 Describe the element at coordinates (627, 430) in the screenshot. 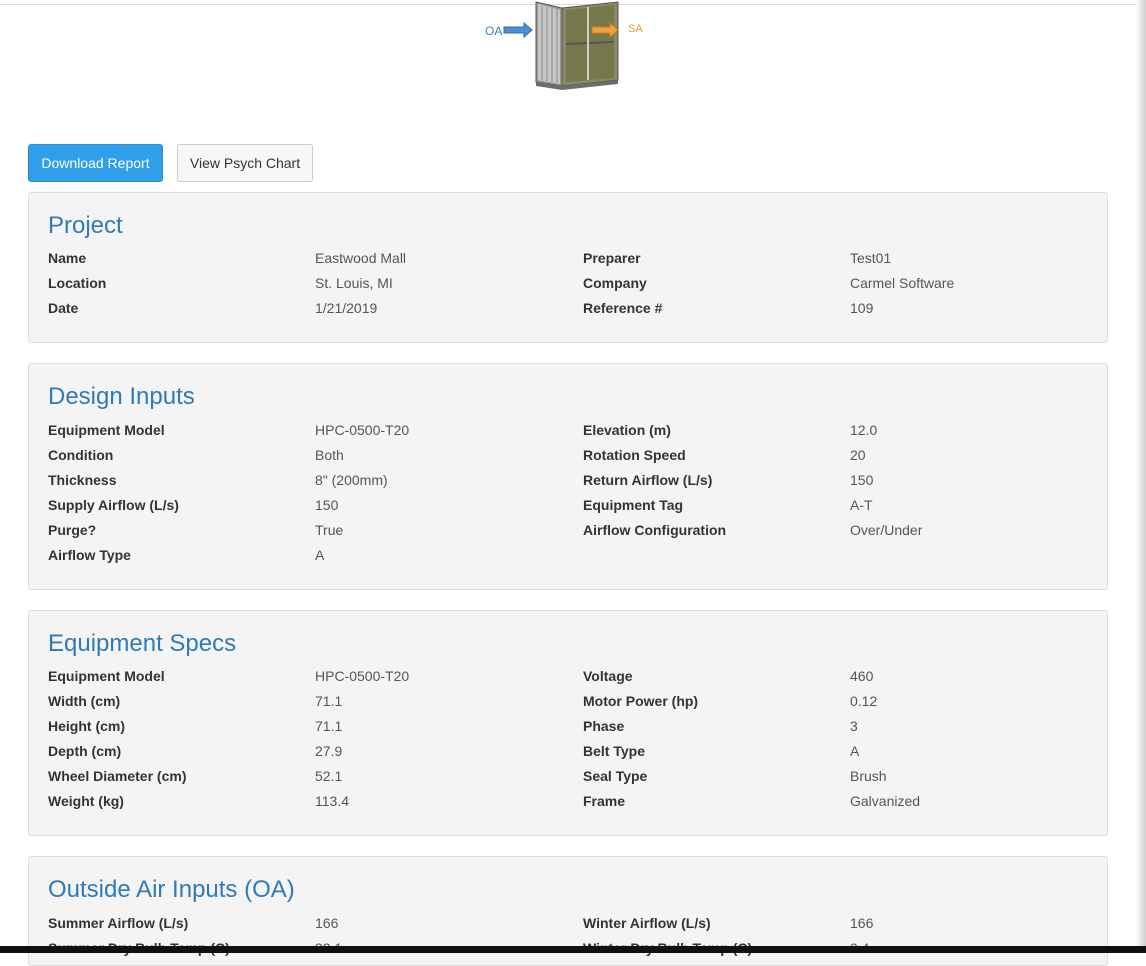

I see `field-label: Elevation (m)` at that location.